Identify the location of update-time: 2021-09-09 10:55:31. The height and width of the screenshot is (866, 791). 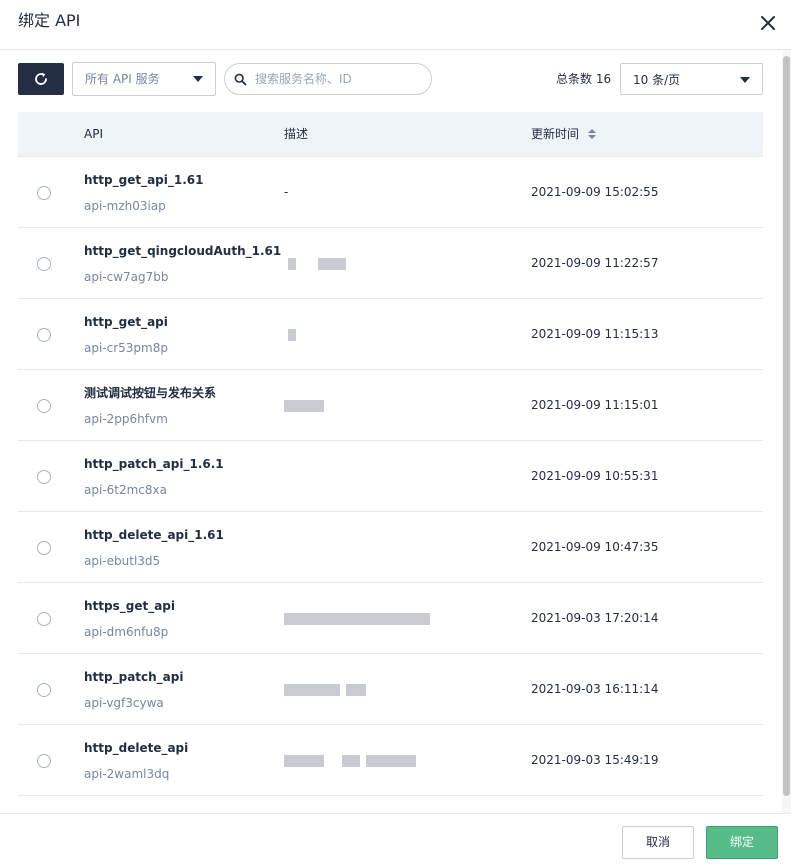
(595, 476).